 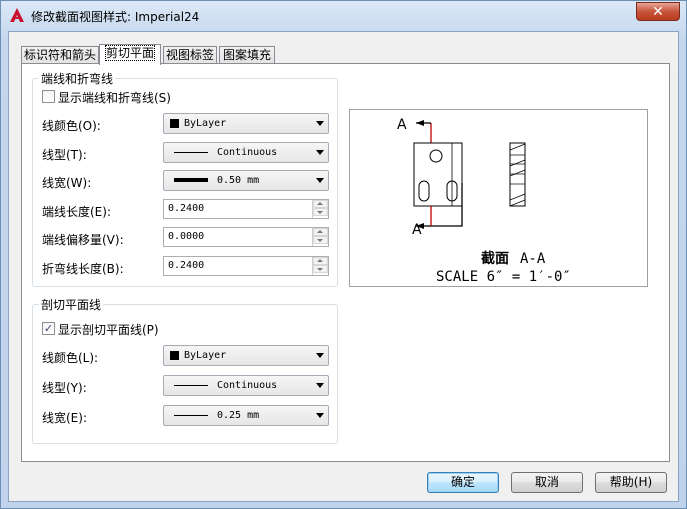 What do you see at coordinates (533, 259) in the screenshot?
I see `section-id: A-A` at bounding box center [533, 259].